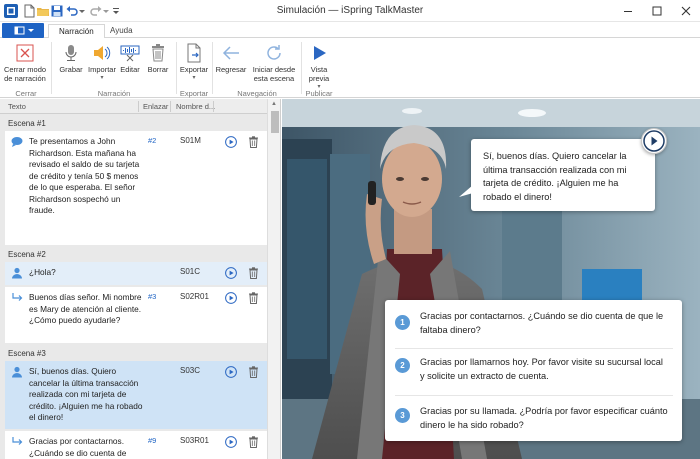 The height and width of the screenshot is (459, 700). What do you see at coordinates (194, 93) in the screenshot?
I see `group-label-exportar: Exportar` at bounding box center [194, 93].